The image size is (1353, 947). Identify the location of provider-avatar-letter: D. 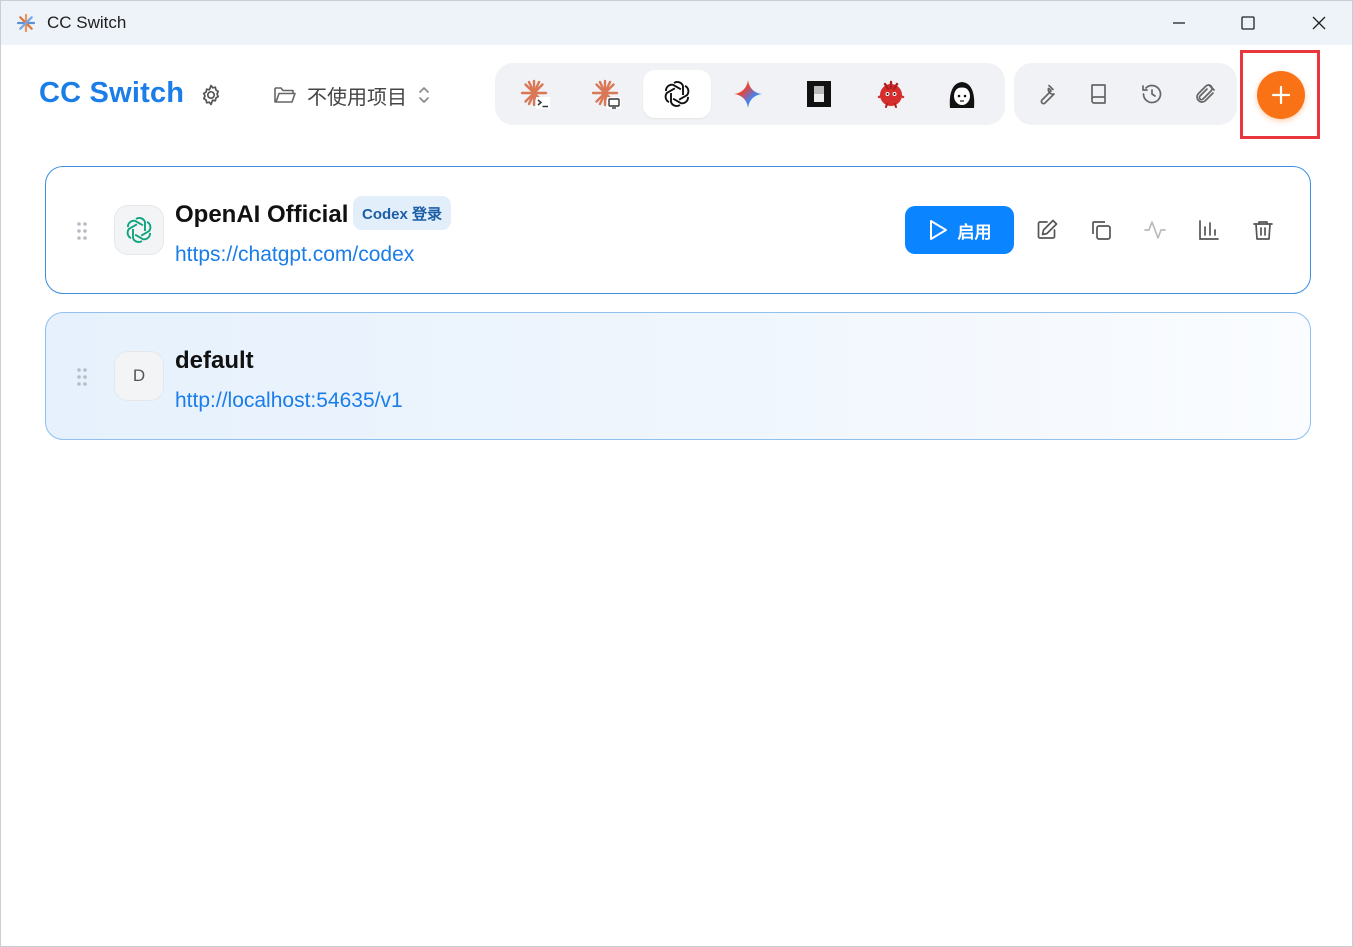
(139, 375).